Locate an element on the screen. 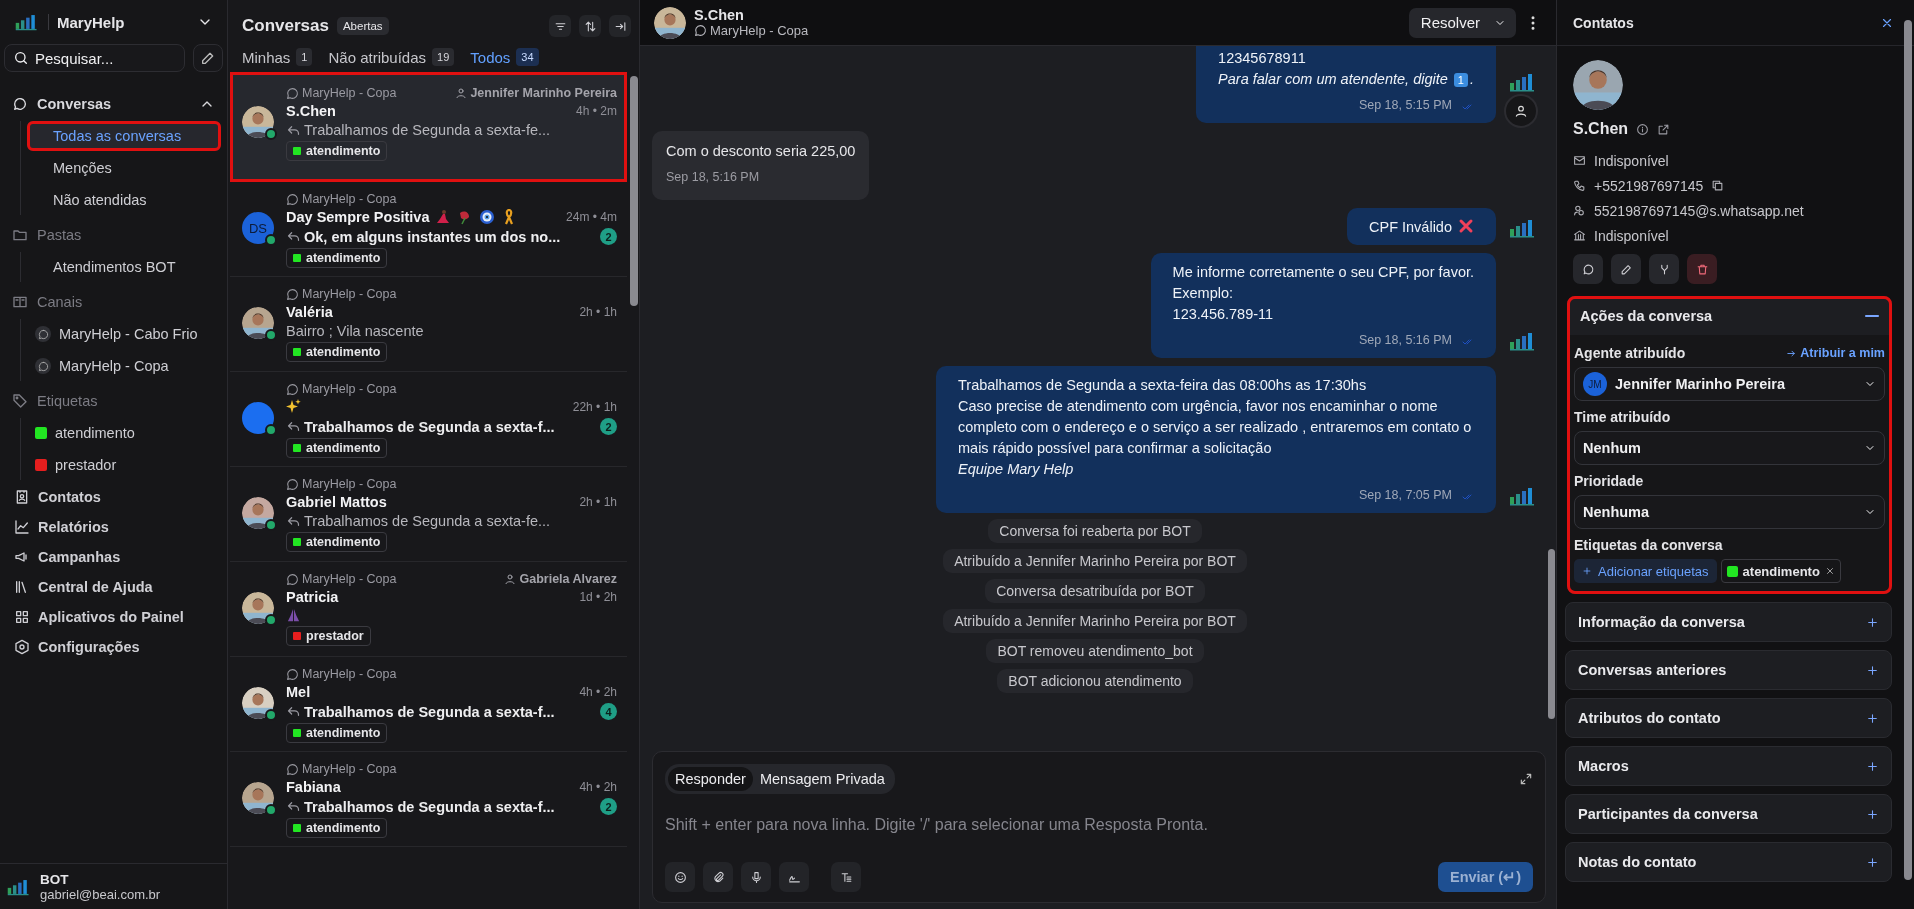 The width and height of the screenshot is (1914, 909). nav-item: MaryHelp - Cabo Frio is located at coordinates (124, 334).